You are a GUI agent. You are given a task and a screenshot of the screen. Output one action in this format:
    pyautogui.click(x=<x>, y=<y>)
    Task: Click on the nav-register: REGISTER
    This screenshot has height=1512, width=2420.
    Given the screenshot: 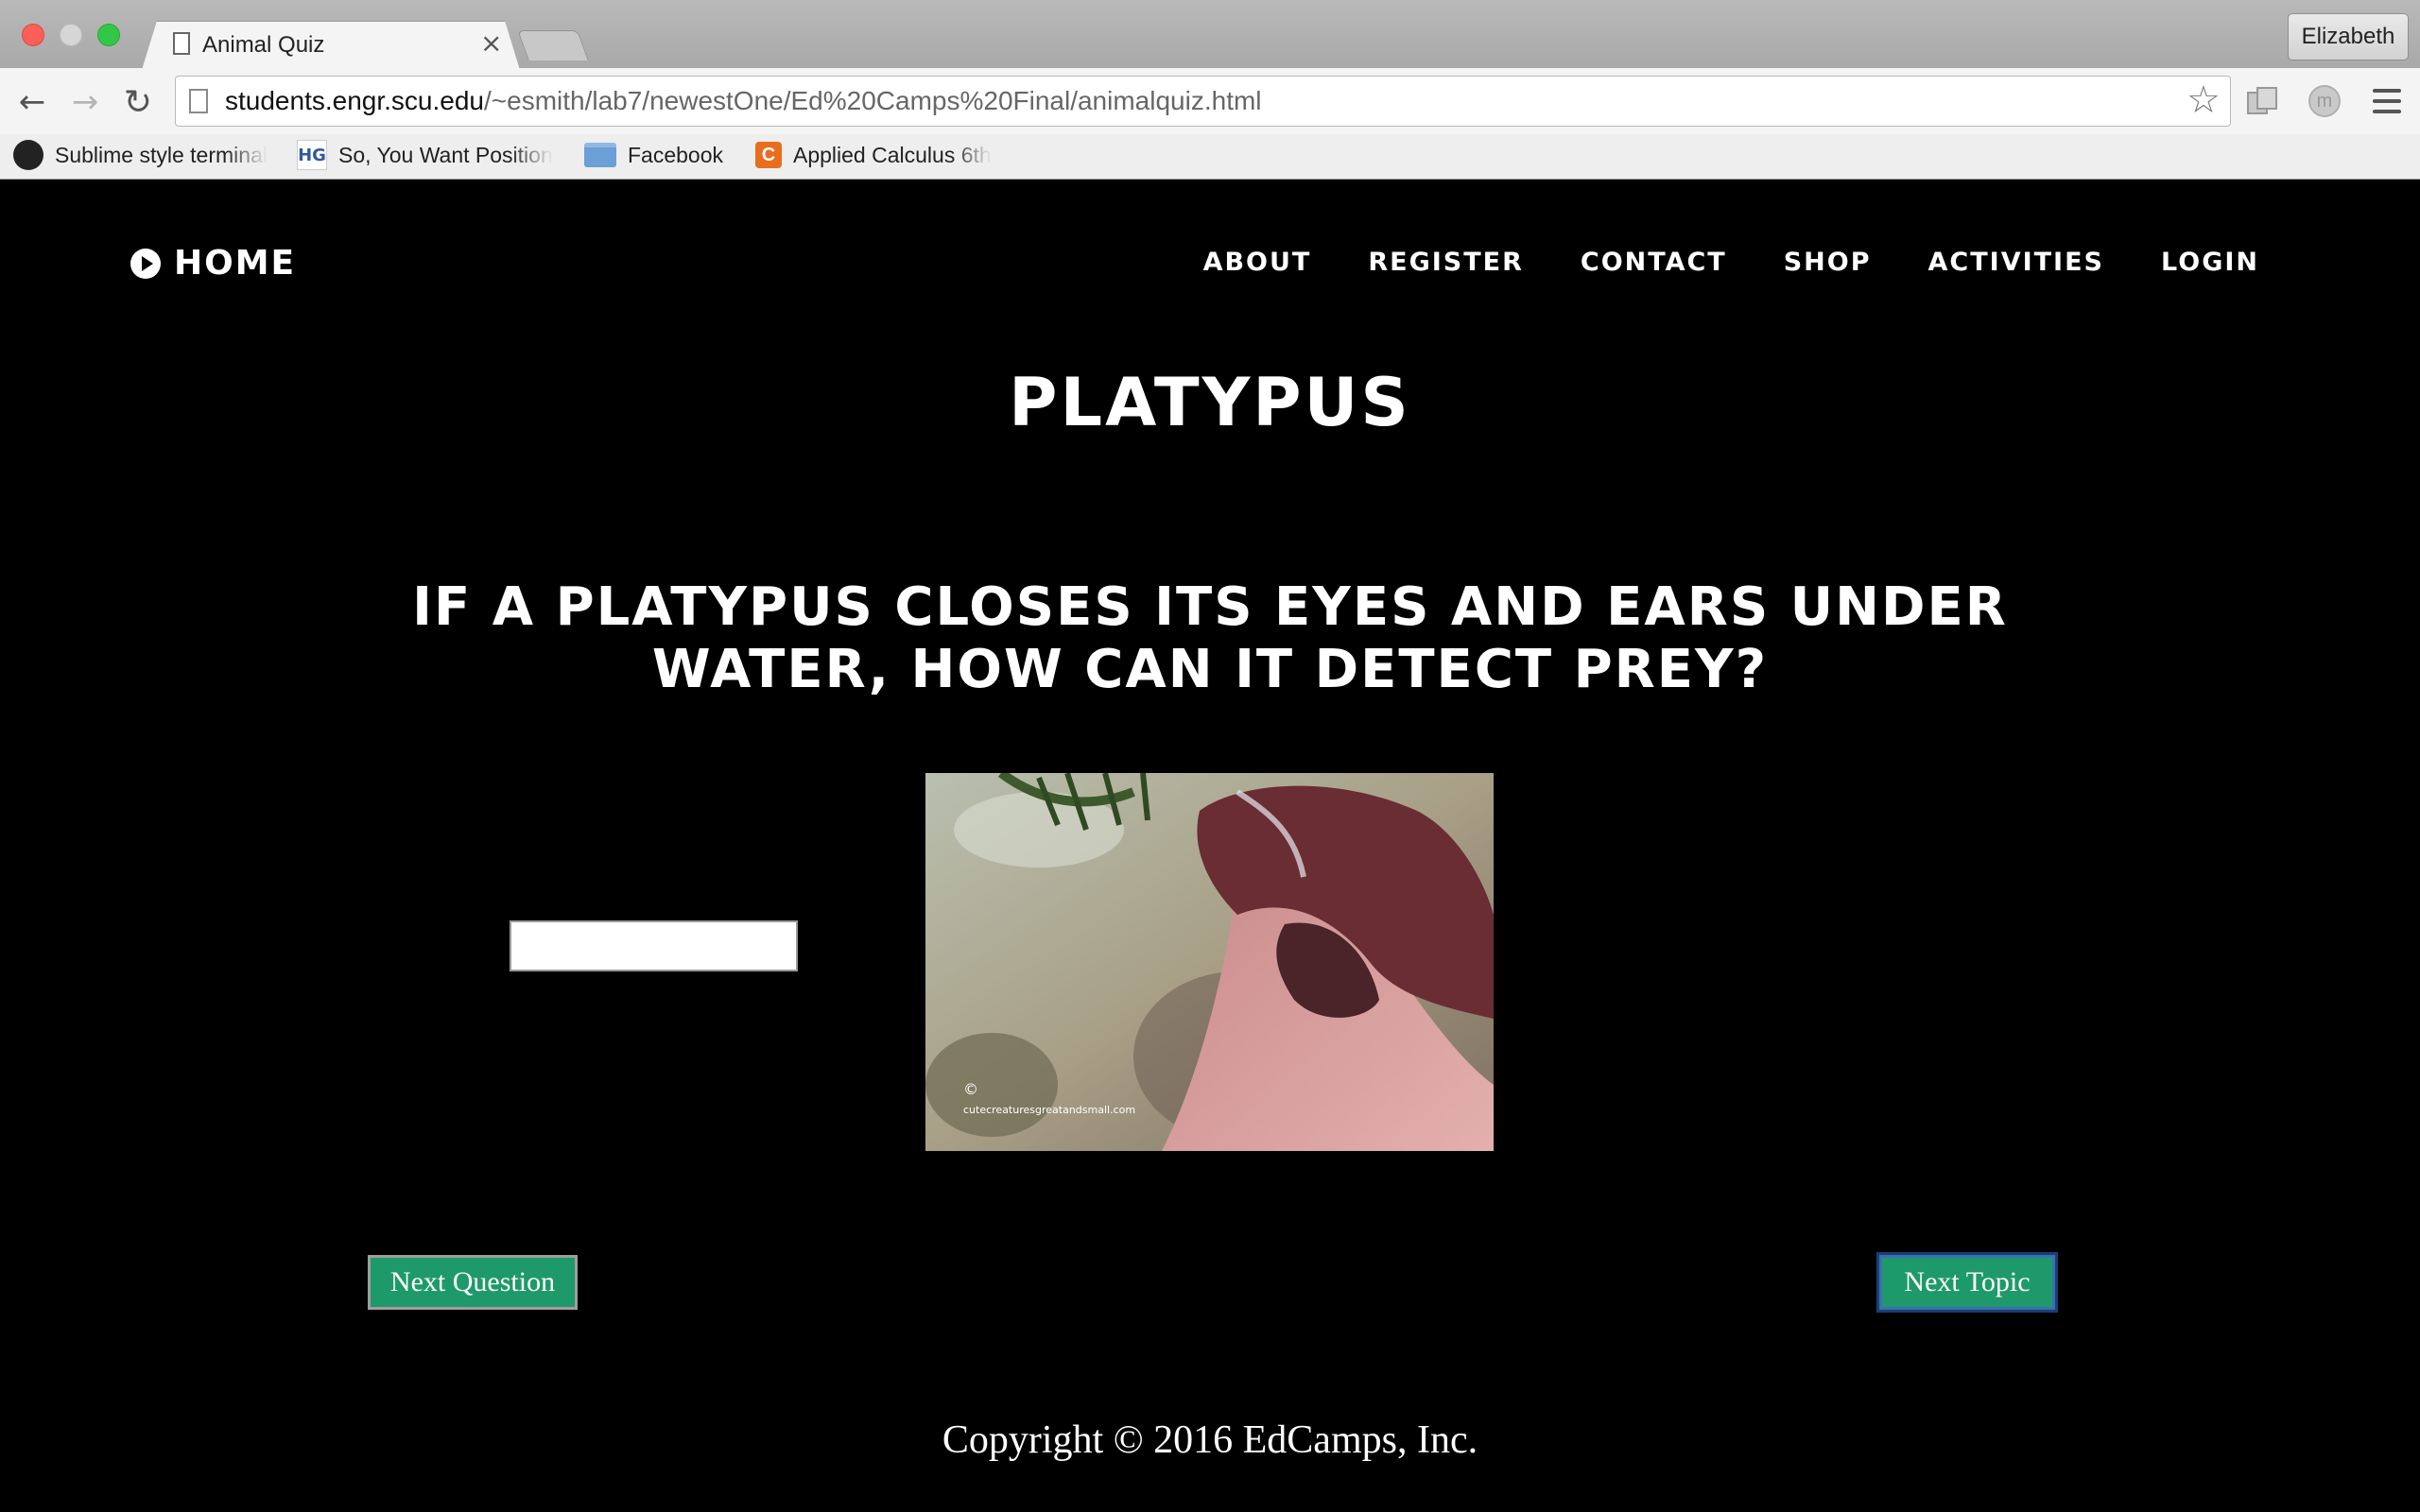 What is the action you would take?
    pyautogui.click(x=1446, y=262)
    